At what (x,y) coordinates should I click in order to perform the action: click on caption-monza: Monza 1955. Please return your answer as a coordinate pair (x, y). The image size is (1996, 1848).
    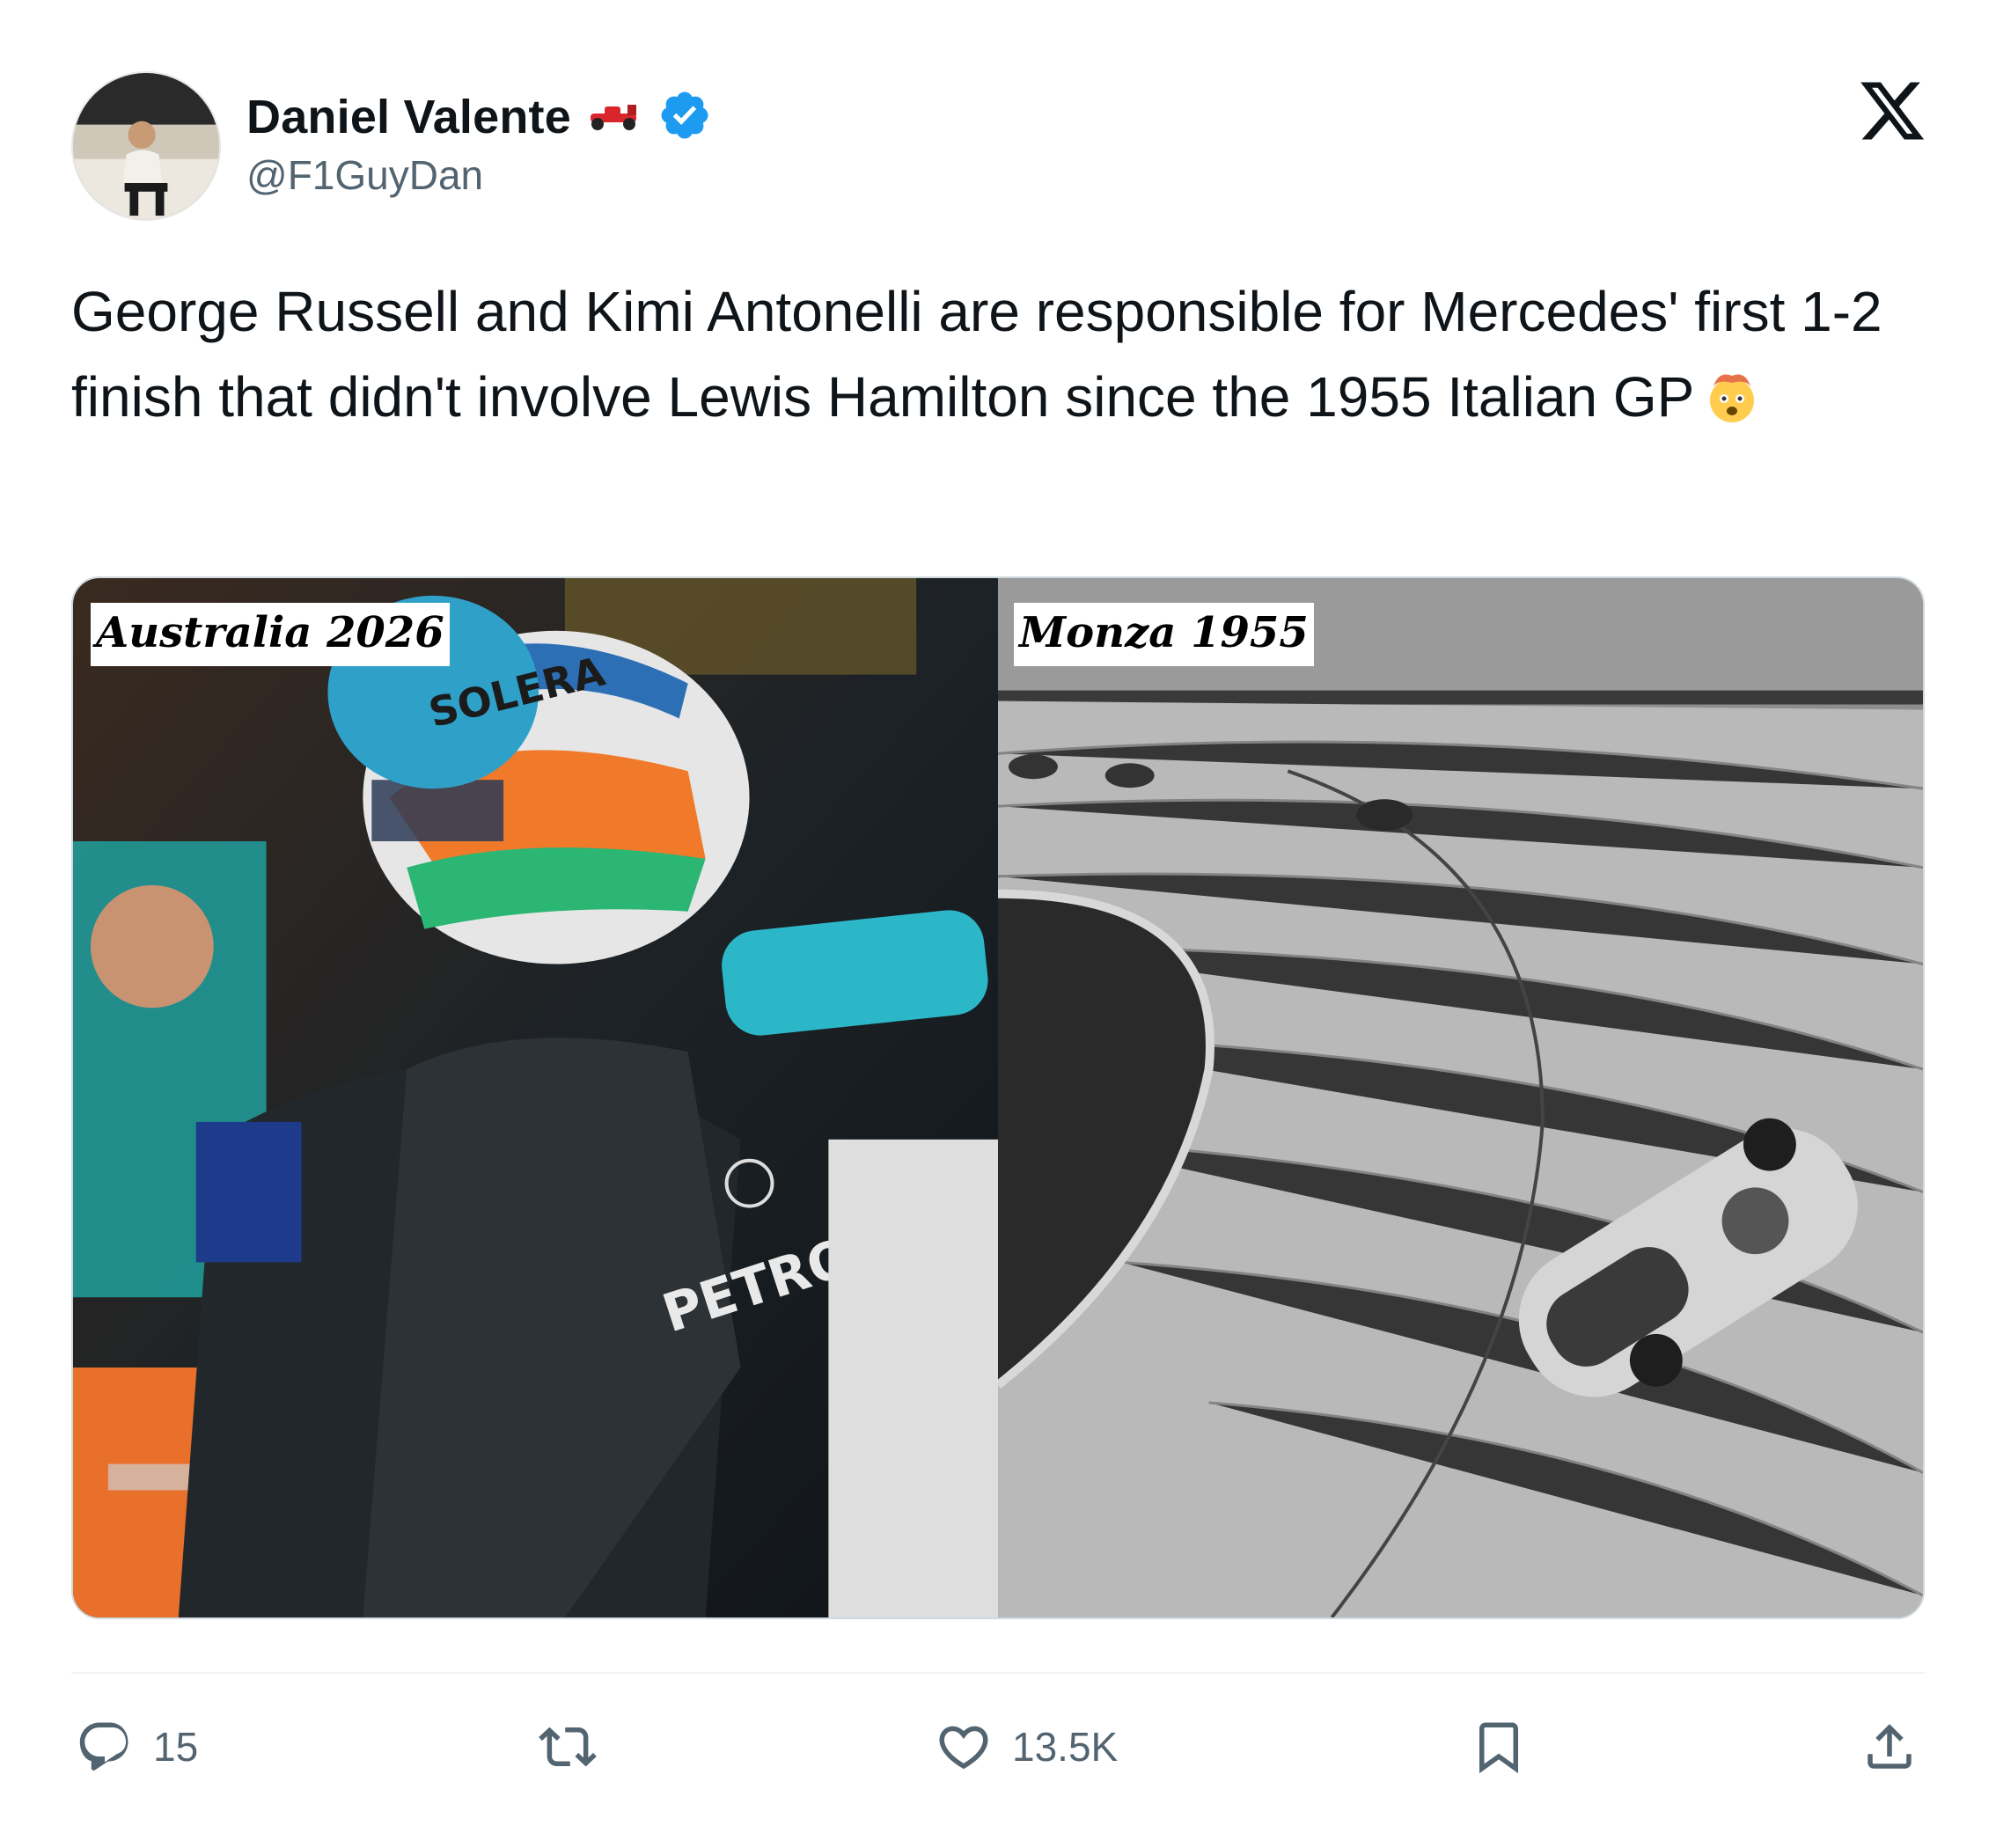
    Looking at the image, I should click on (1164, 635).